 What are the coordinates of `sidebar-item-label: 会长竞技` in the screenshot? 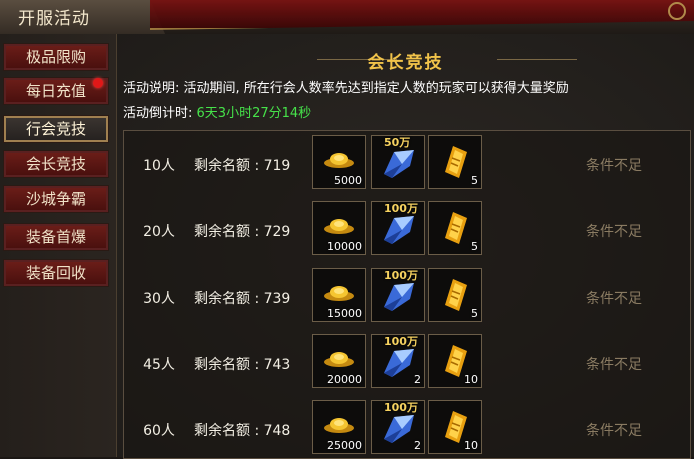 It's located at (55, 164).